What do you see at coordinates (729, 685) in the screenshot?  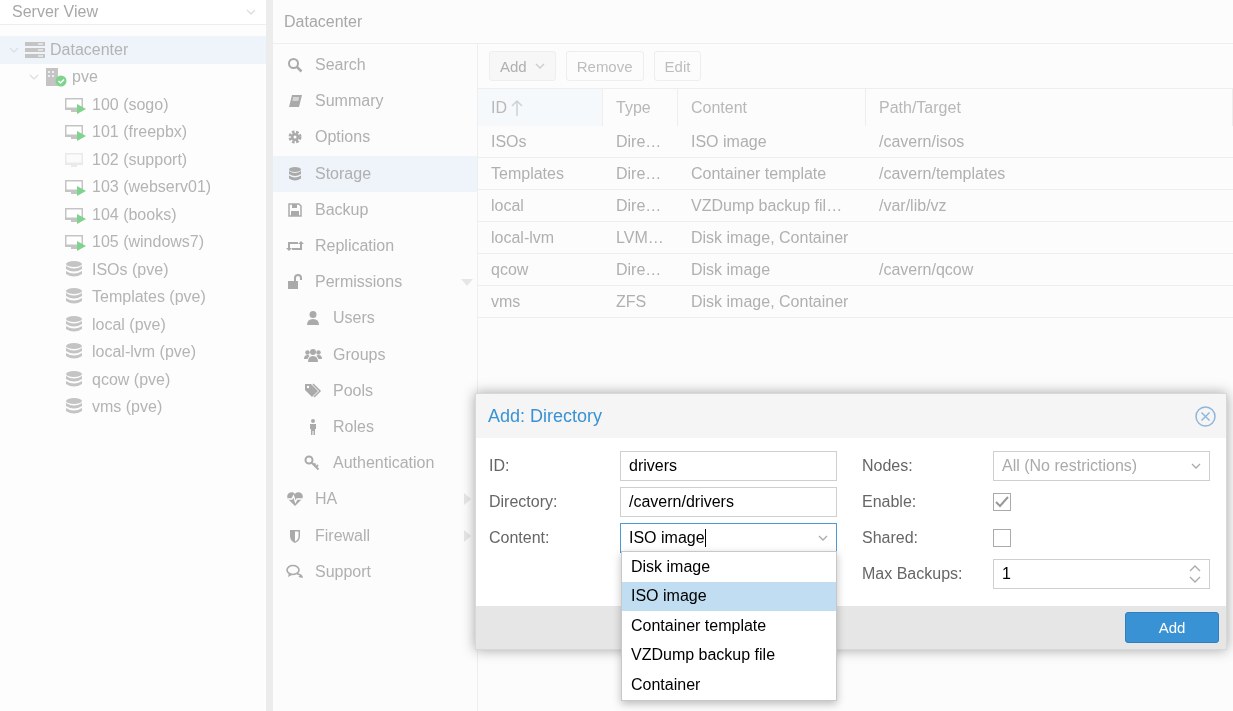 I see `dropdown-option: Container` at bounding box center [729, 685].